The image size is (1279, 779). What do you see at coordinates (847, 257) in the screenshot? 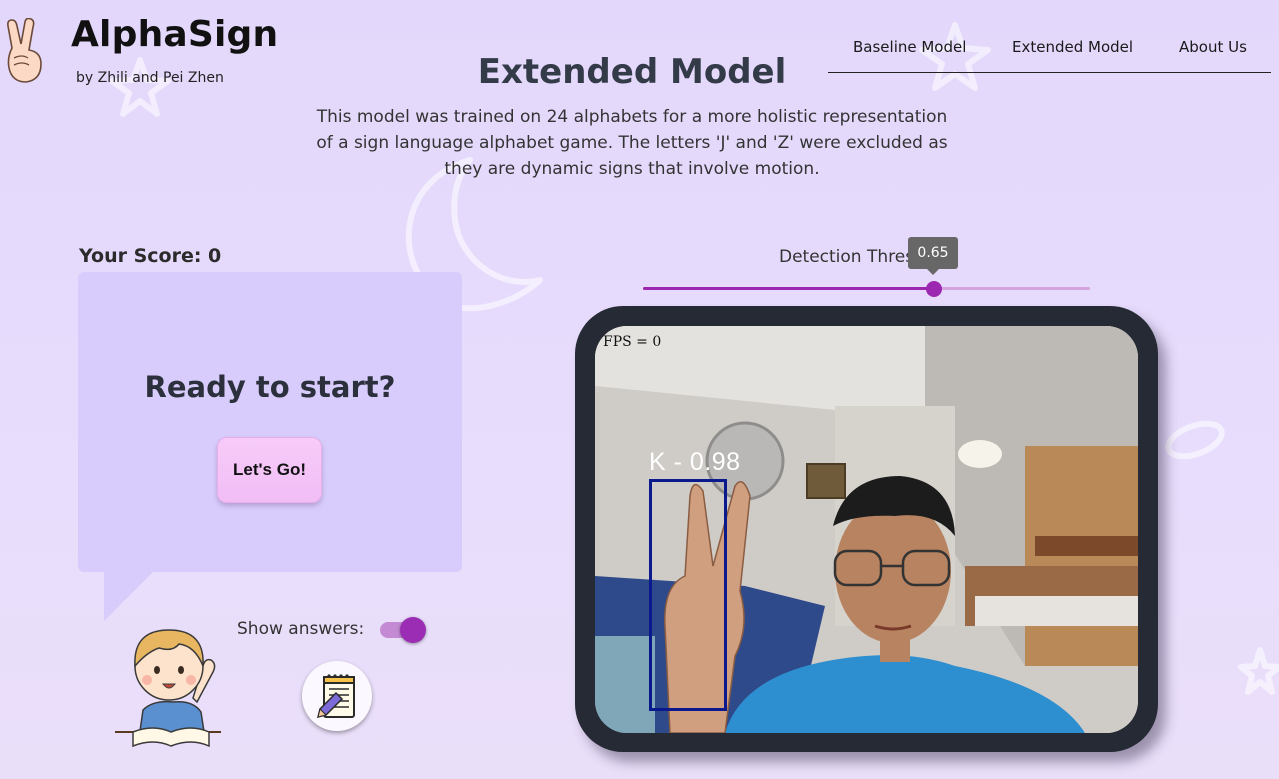
I see `detection-threshold-label: Detection Thres` at bounding box center [847, 257].